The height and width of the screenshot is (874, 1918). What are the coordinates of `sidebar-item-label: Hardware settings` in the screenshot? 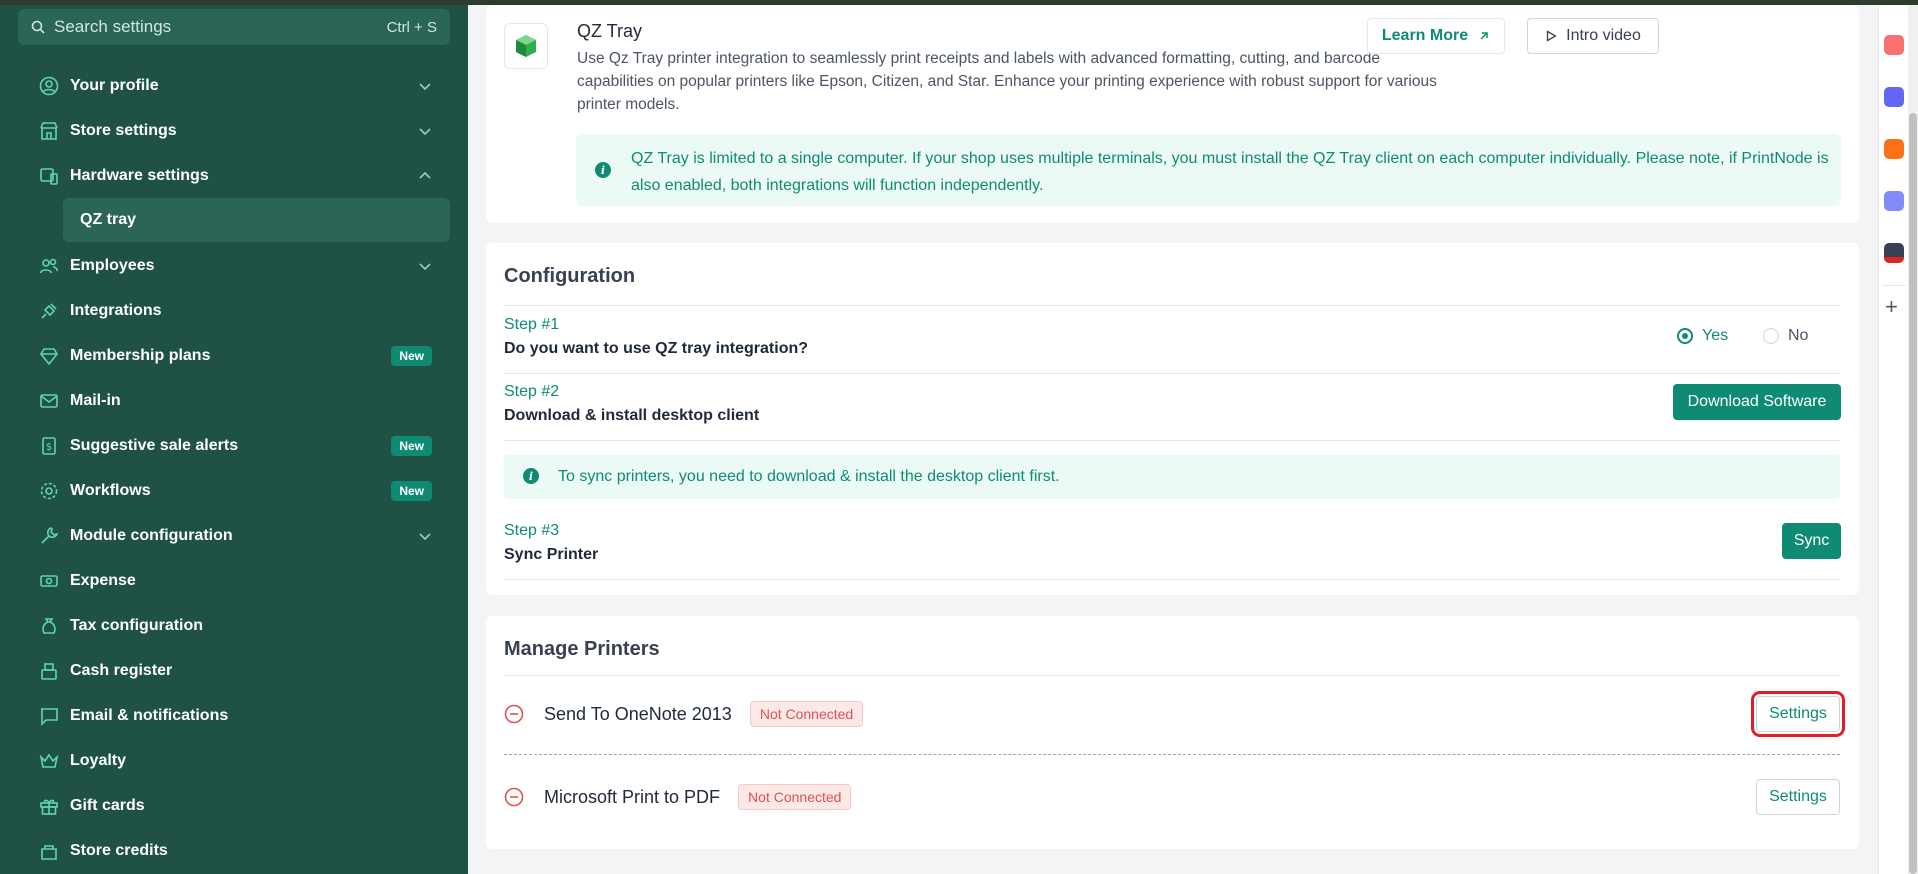 It's located at (139, 175).